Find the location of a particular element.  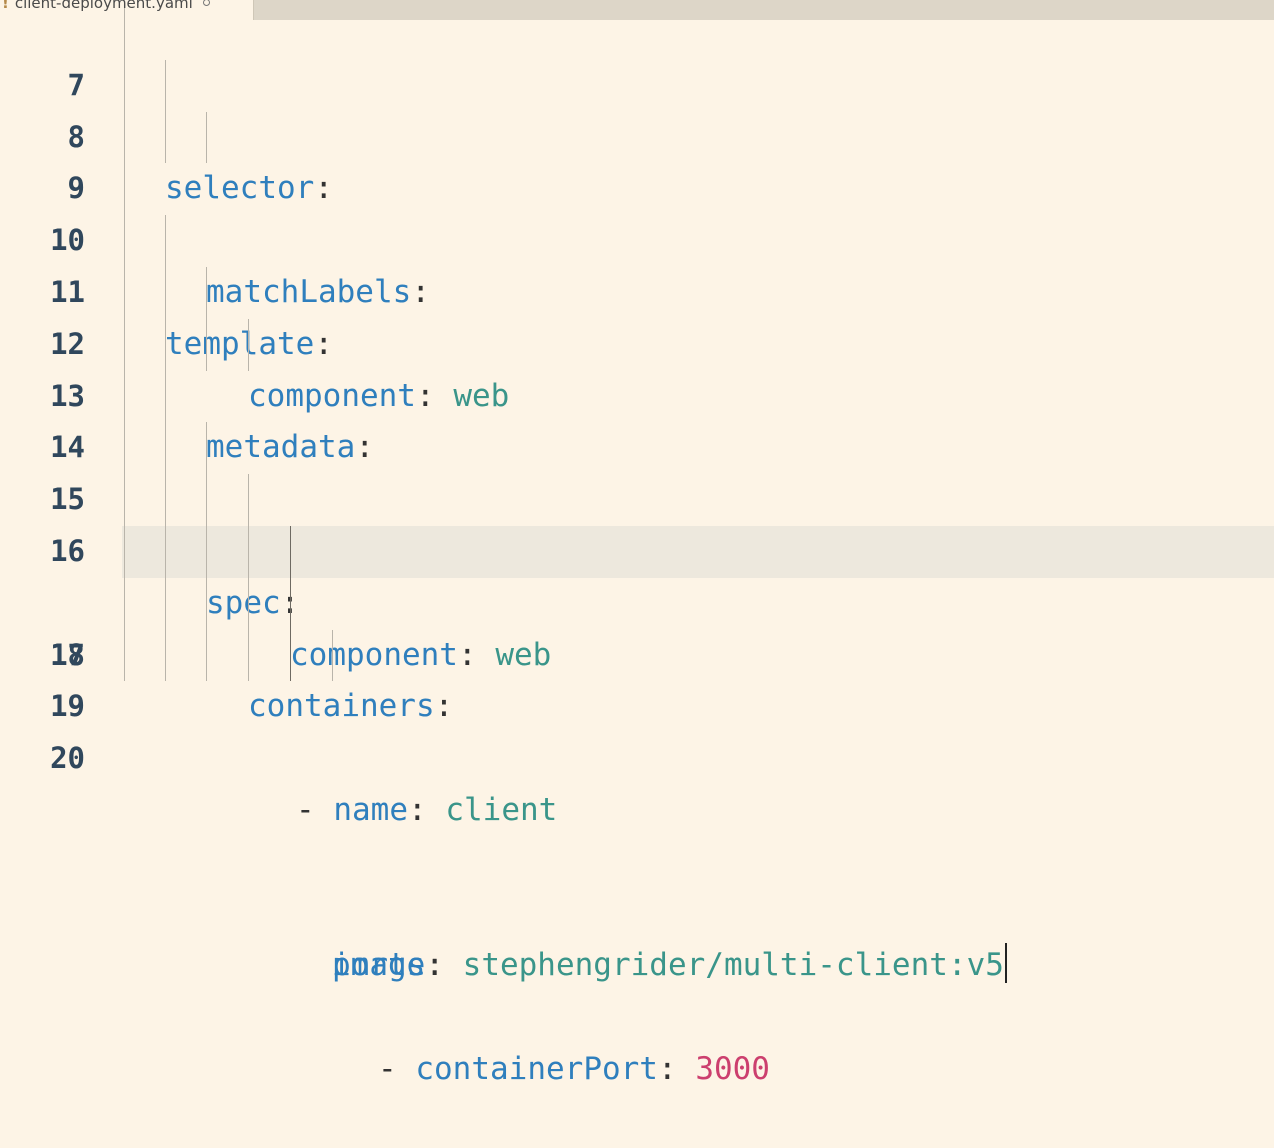

text-cursor is located at coordinates (1005, 963).